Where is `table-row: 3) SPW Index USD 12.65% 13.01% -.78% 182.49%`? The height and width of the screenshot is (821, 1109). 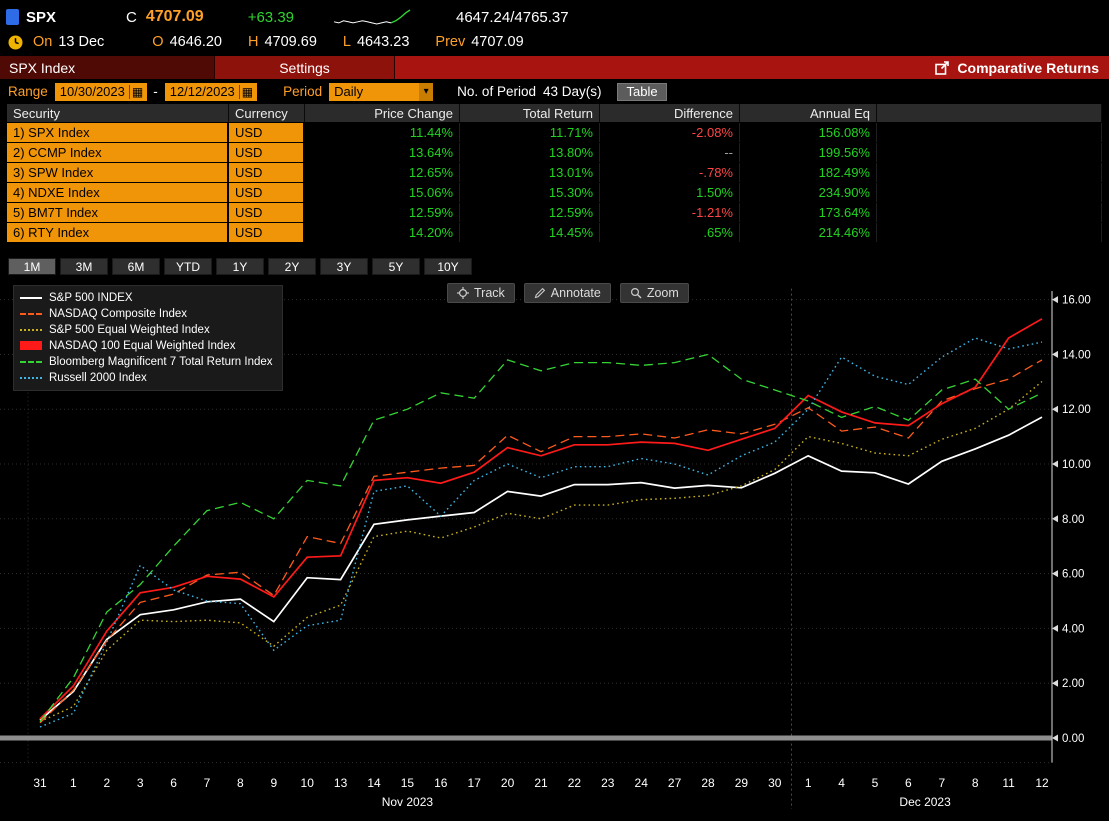 table-row: 3) SPW Index USD 12.65% 13.01% -.78% 182.49% is located at coordinates (554, 172).